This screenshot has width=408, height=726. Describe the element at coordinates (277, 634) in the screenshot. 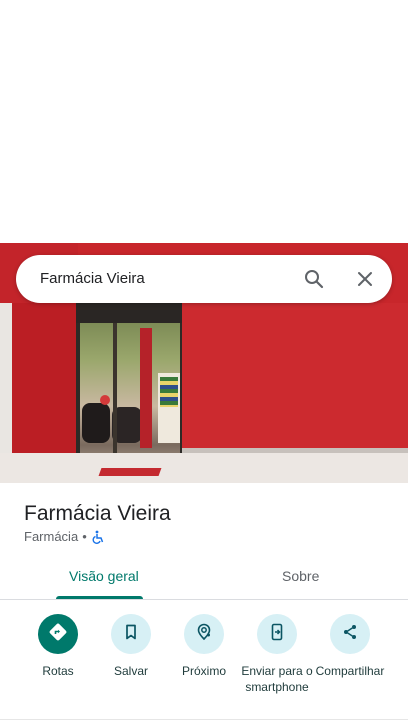

I see `send-to-phone-icon` at that location.